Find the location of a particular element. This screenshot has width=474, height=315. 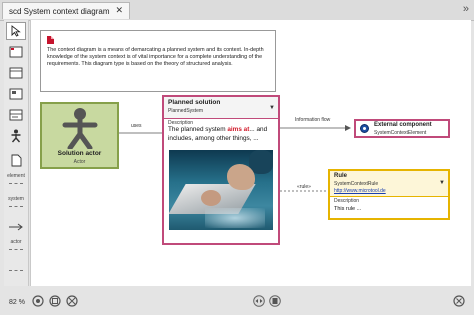

planned-solution-type: PlannedSystem is located at coordinates (186, 111).